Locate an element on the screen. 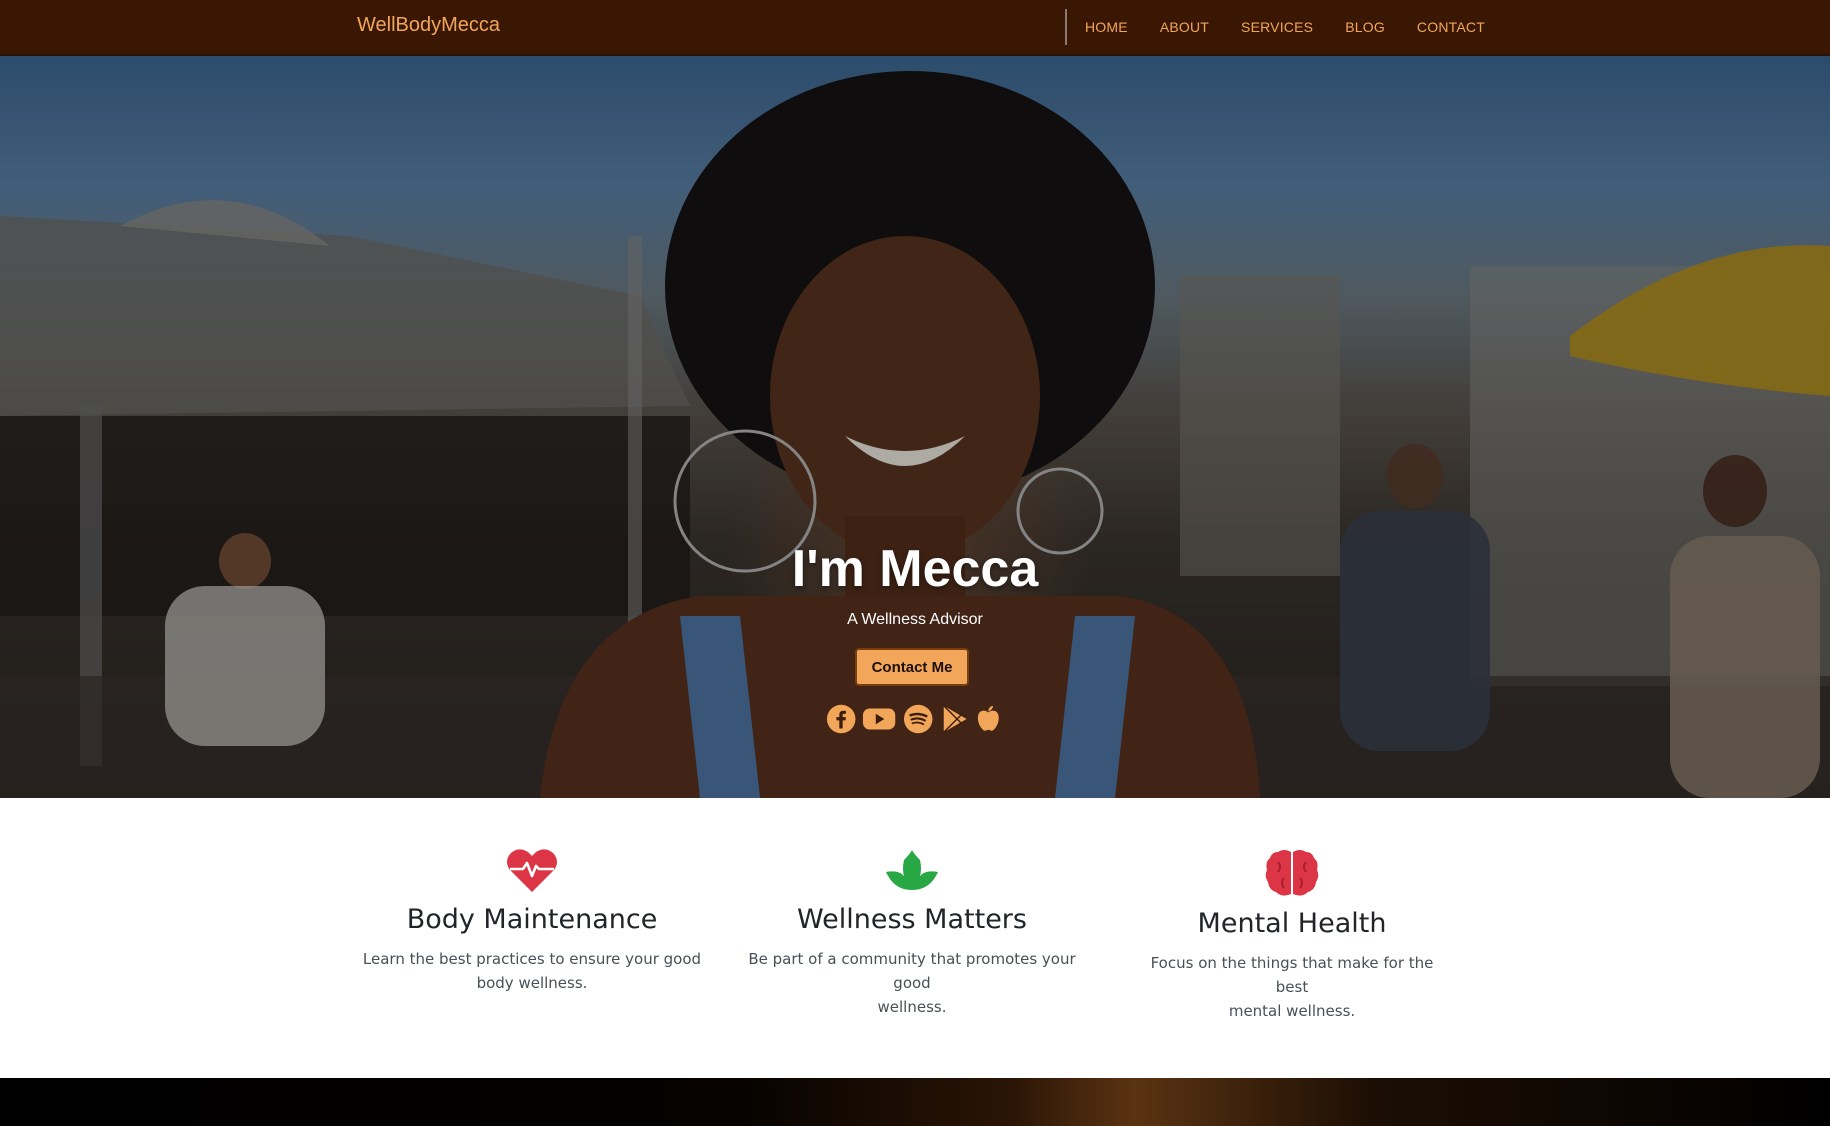 The image size is (1830, 1126). footer-image-strip is located at coordinates (915, 1102).